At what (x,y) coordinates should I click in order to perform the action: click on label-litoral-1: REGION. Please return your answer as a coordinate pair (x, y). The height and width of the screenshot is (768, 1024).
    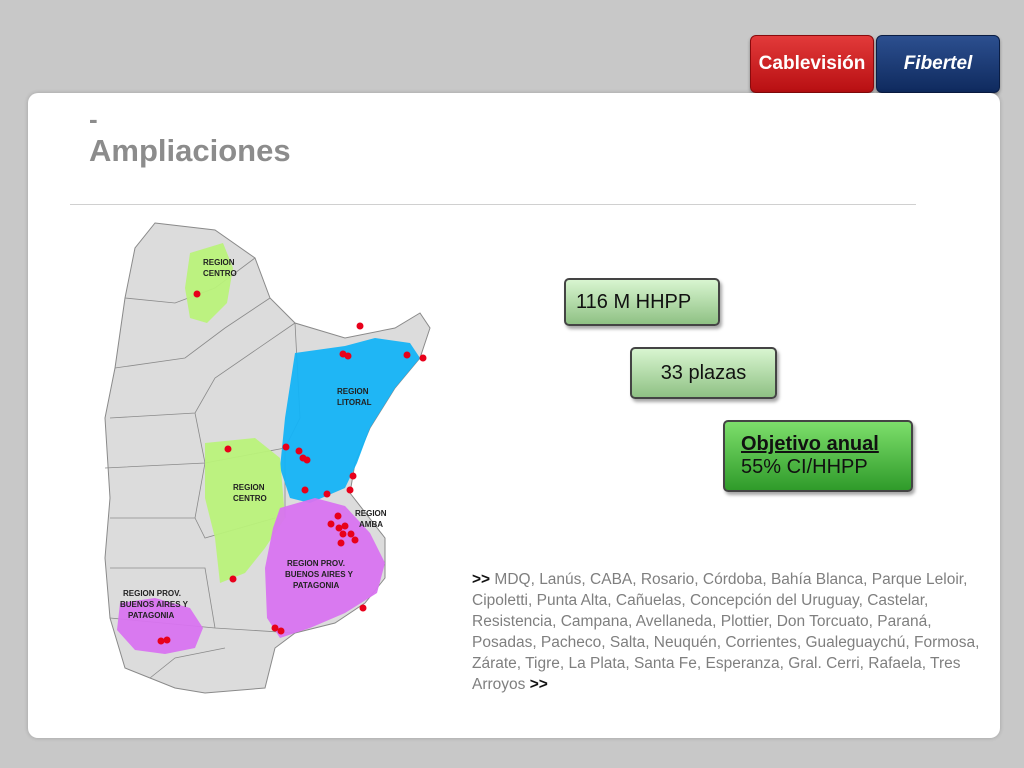
    Looking at the image, I should click on (353, 391).